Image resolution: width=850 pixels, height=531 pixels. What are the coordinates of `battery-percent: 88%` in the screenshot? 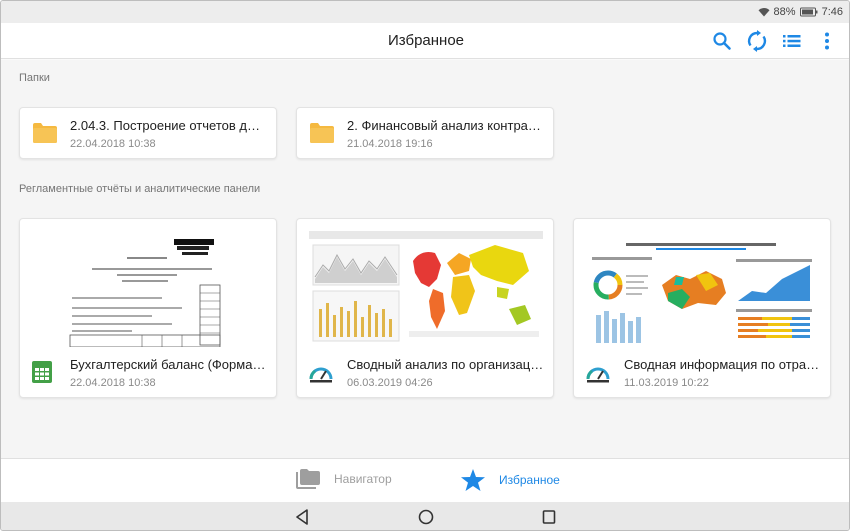 It's located at (784, 12).